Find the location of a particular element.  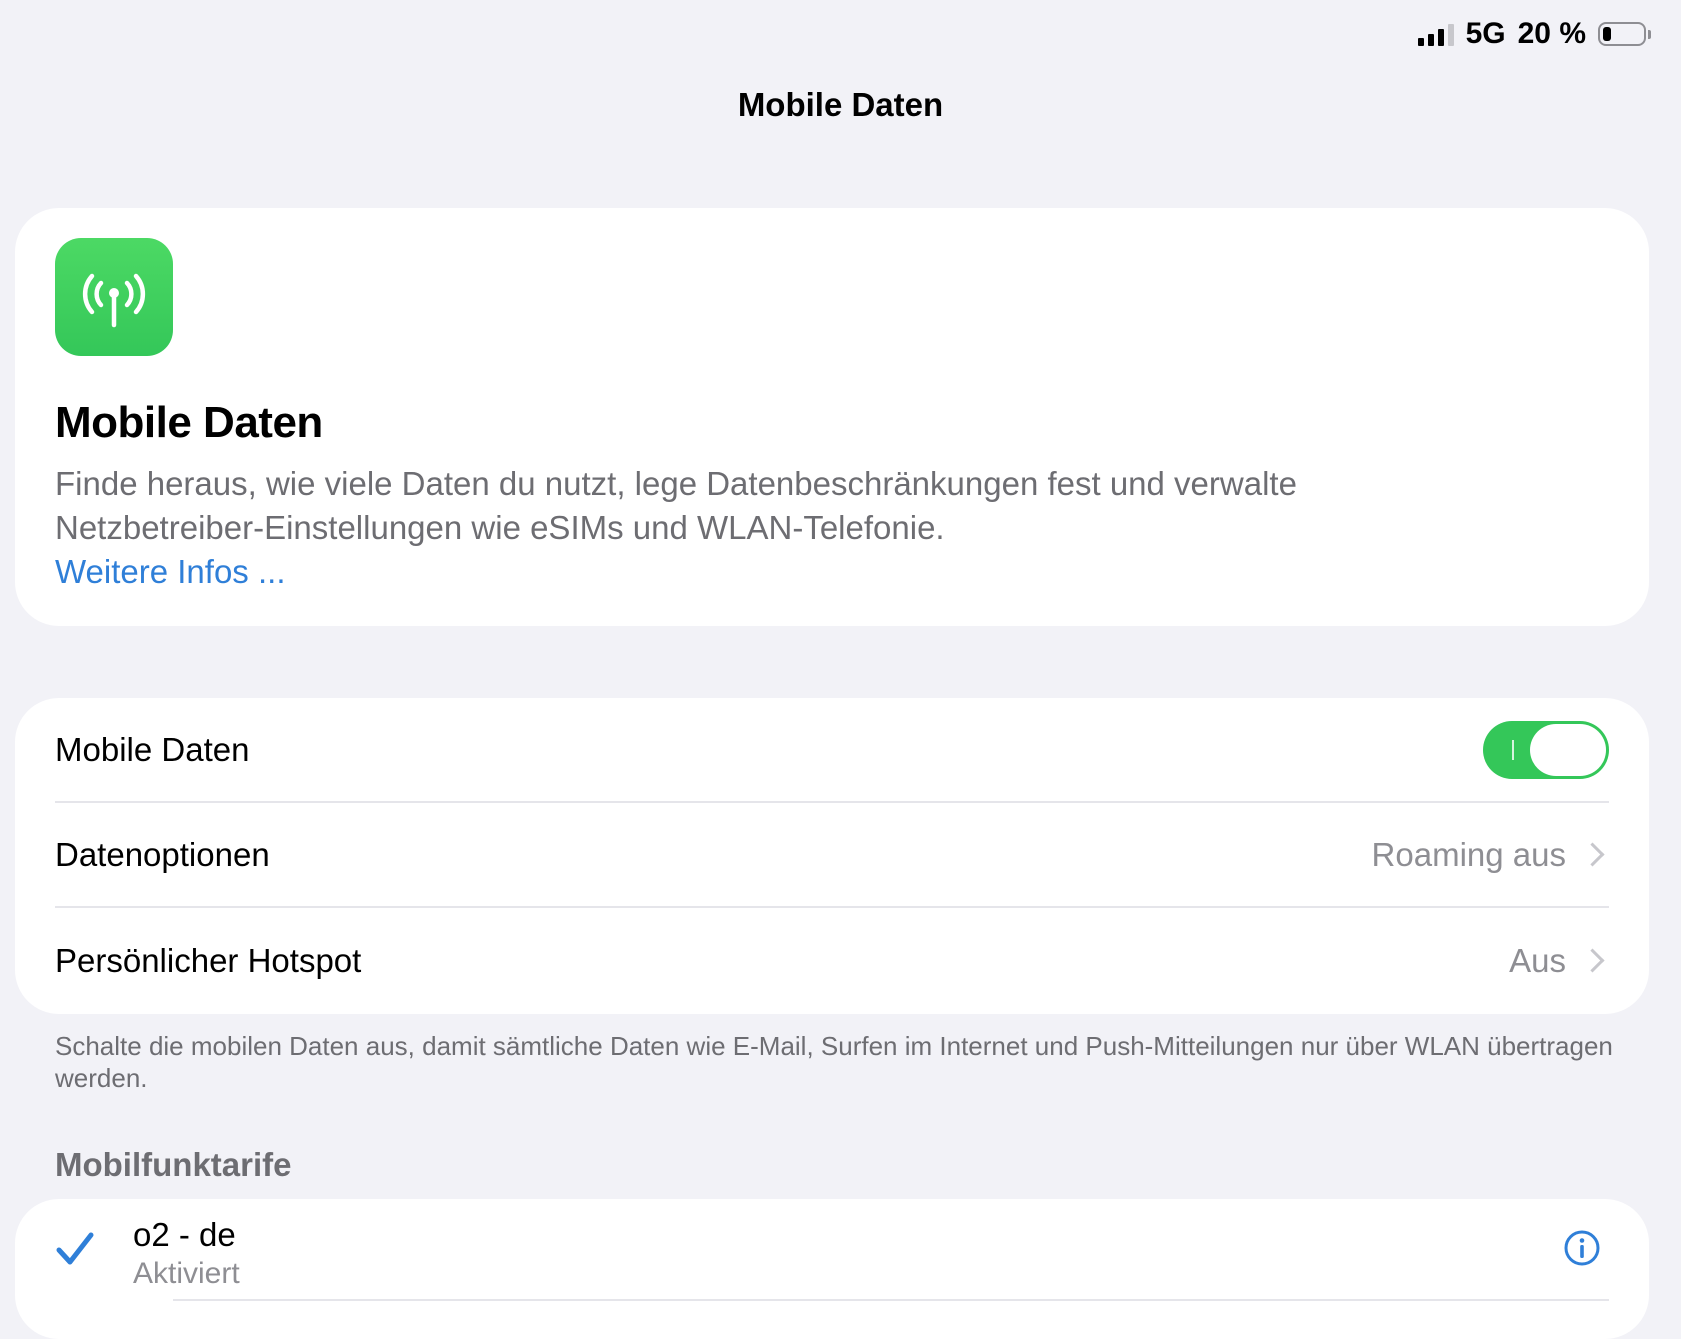

divider is located at coordinates (891, 1300).